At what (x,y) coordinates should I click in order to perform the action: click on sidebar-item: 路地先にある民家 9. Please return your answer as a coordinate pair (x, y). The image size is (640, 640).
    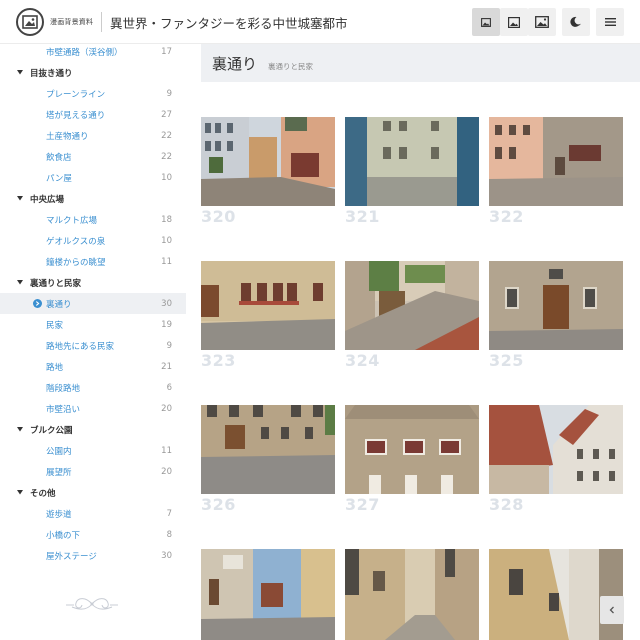
    Looking at the image, I should click on (93, 345).